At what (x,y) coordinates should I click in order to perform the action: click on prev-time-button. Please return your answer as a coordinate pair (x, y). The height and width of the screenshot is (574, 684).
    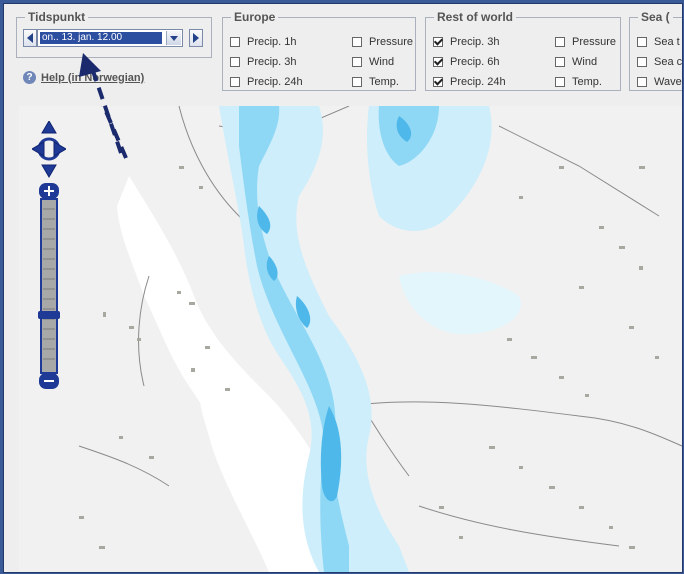
    Looking at the image, I should click on (30, 38).